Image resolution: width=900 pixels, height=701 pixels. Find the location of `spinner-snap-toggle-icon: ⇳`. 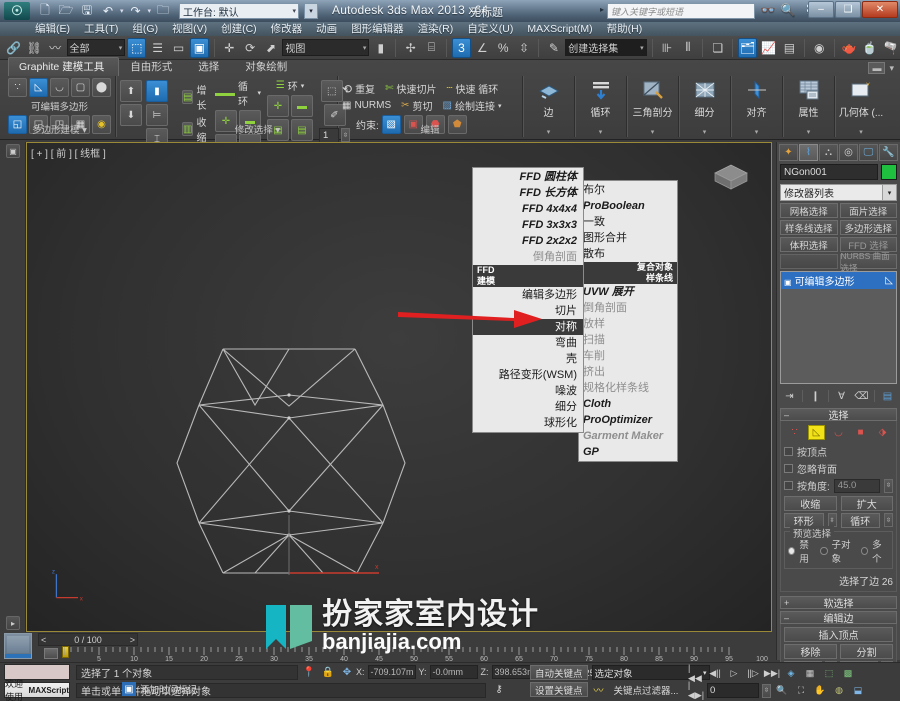

spinner-snap-toggle-icon: ⇳ is located at coordinates (524, 48).